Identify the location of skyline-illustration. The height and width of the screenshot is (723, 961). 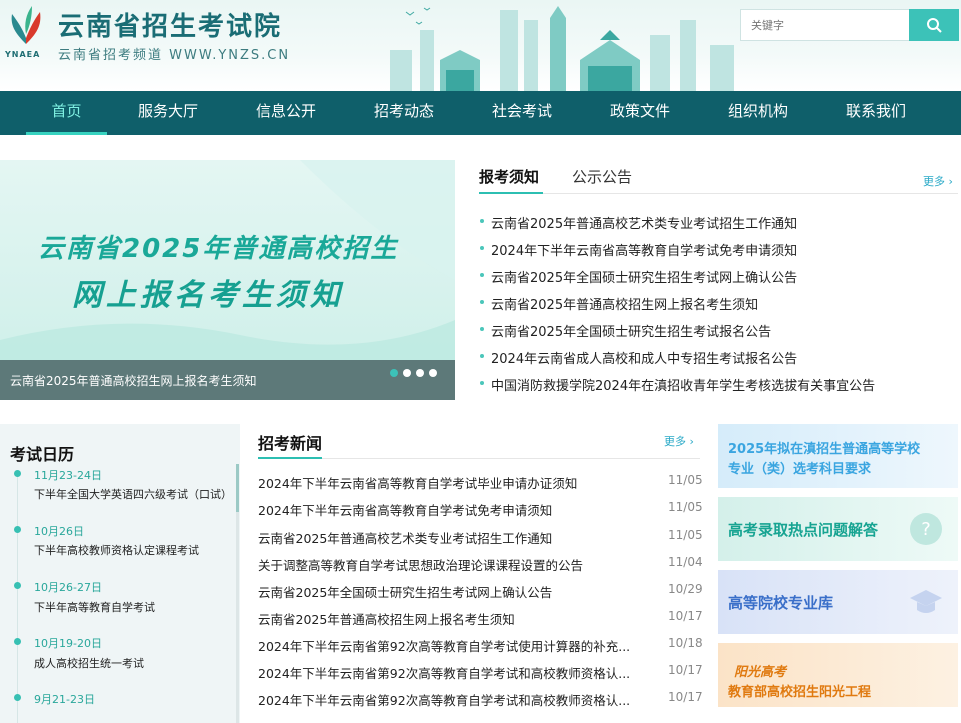
(562, 48).